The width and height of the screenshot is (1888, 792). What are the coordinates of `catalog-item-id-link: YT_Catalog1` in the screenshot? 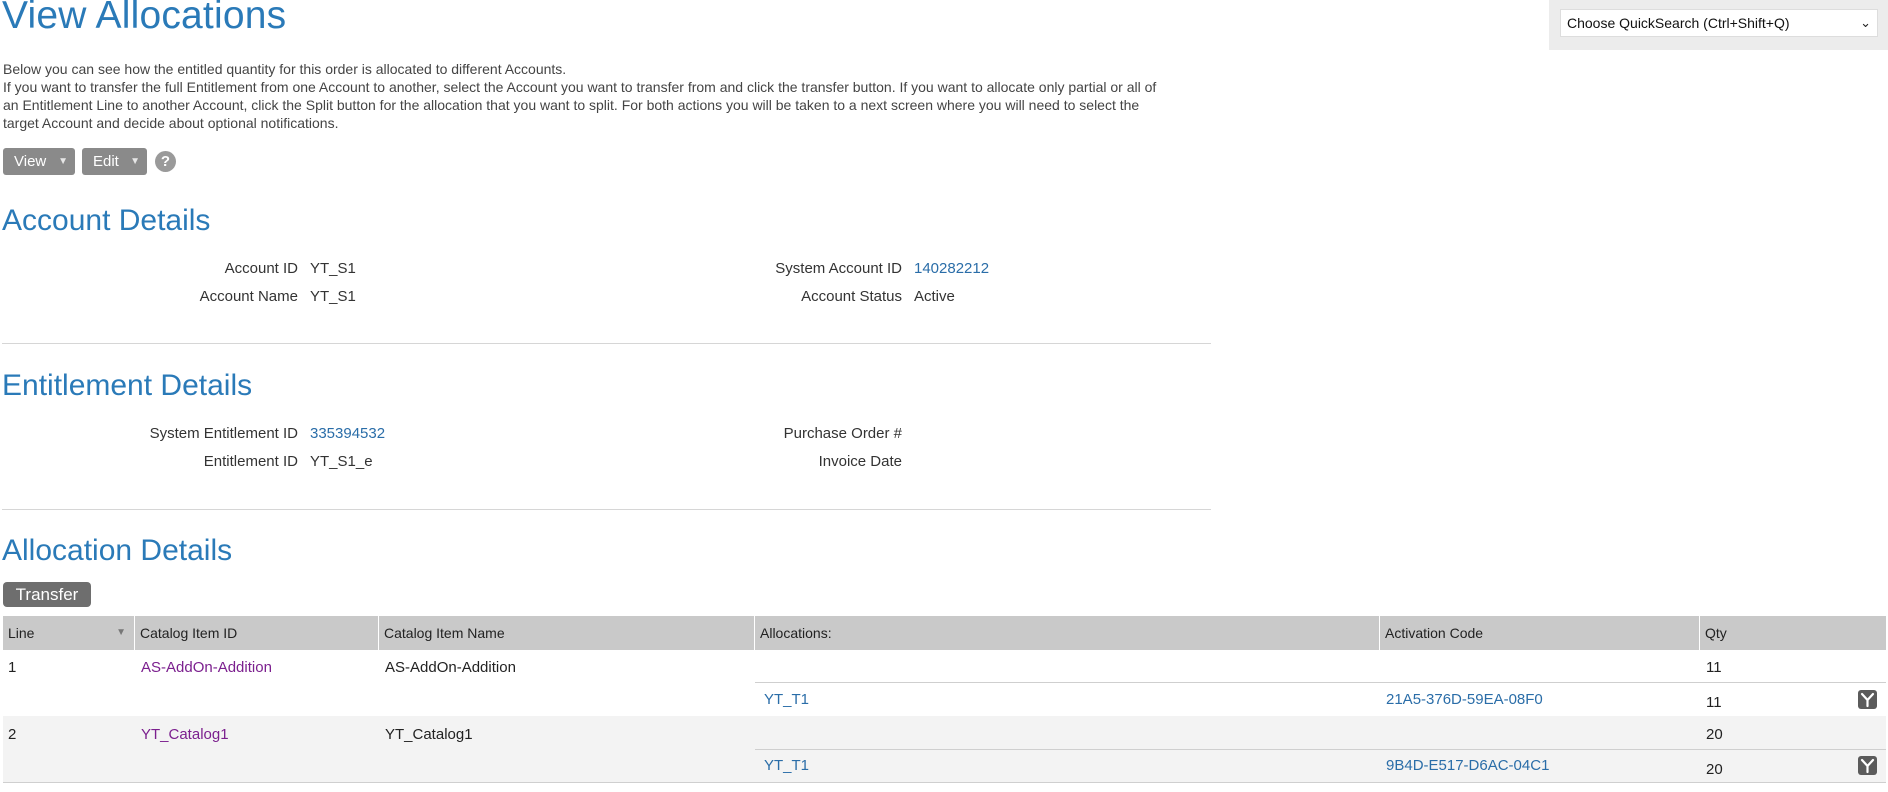 It's located at (185, 734).